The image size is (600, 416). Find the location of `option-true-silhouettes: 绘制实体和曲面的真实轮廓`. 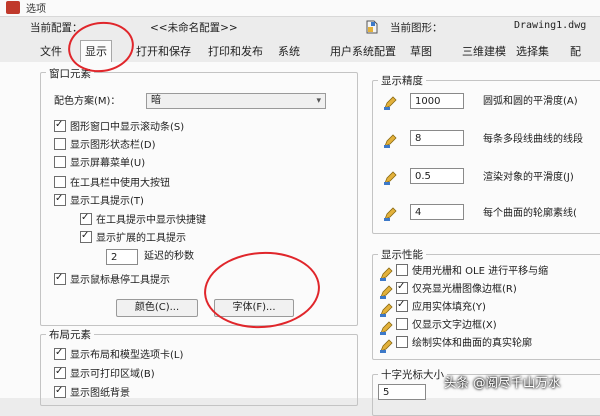

option-true-silhouettes: 绘制实体和曲面的真实轮廓 is located at coordinates (464, 344).